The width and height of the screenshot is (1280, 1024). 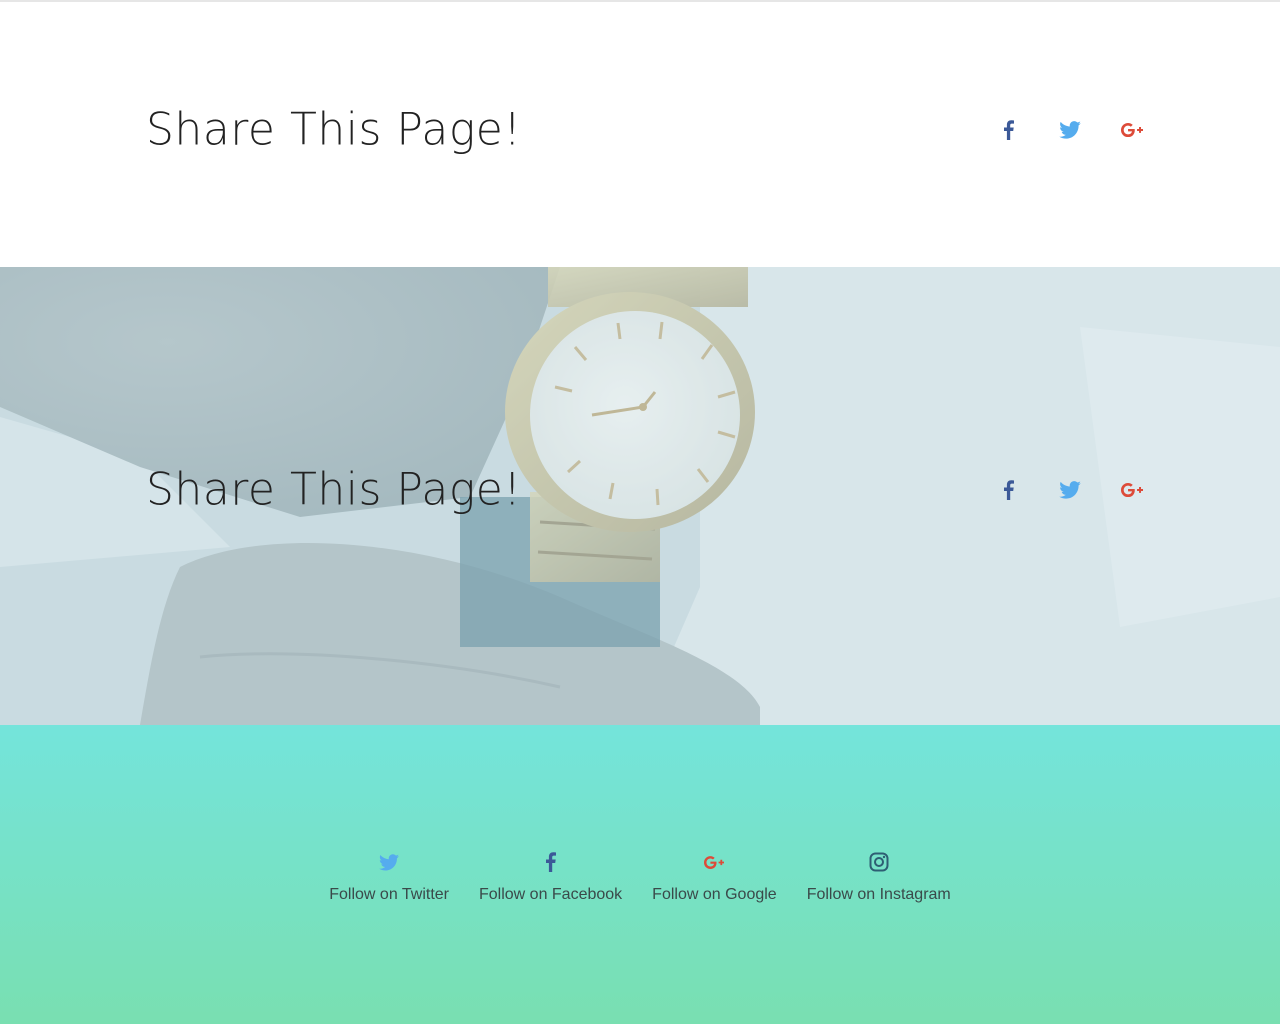 What do you see at coordinates (550, 877) in the screenshot?
I see `follow-facebook-link: Follow on Facebook` at bounding box center [550, 877].